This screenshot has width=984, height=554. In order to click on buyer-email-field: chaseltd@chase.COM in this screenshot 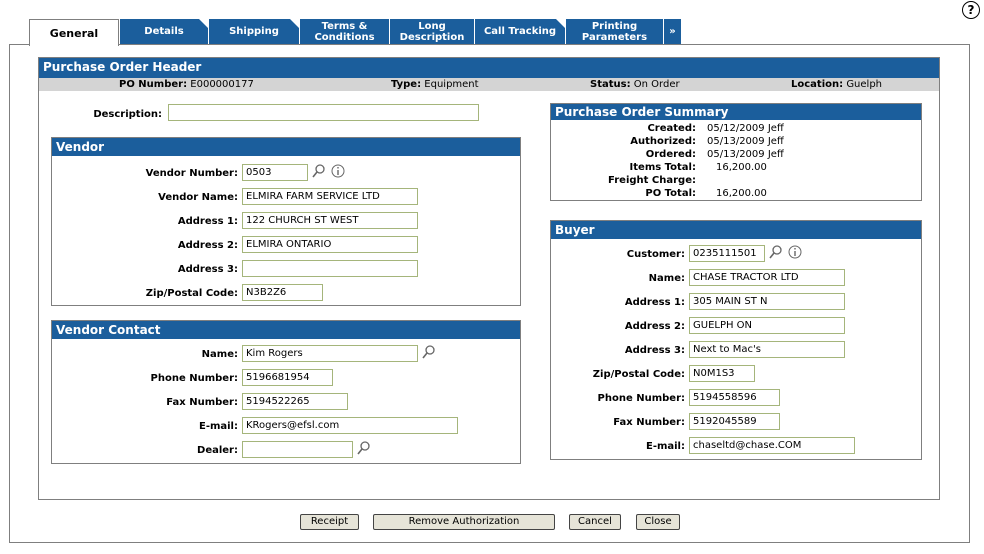, I will do `click(772, 445)`.